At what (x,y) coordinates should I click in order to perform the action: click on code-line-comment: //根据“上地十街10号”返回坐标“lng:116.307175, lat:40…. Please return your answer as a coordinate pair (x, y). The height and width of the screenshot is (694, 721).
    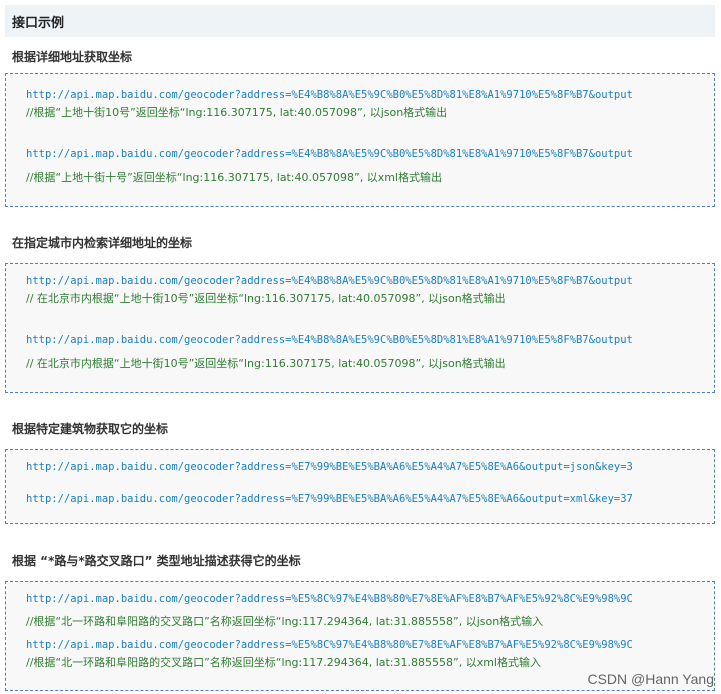
    Looking at the image, I should click on (237, 112).